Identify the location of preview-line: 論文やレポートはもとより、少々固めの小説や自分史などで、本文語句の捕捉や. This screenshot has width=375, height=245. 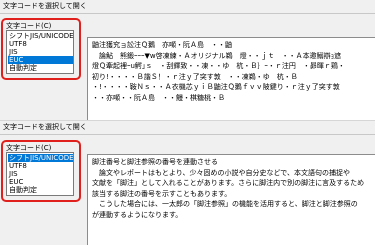
(221, 172).